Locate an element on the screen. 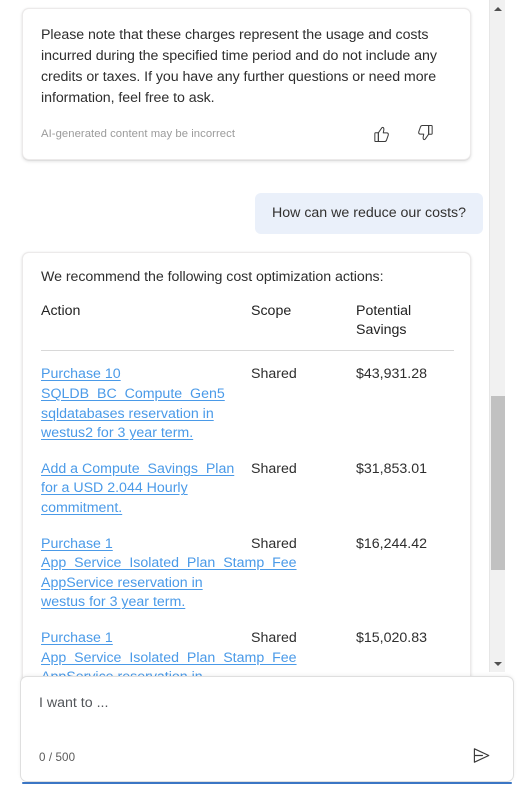 The height and width of the screenshot is (805, 532). thumbs-down-icon is located at coordinates (425, 133).